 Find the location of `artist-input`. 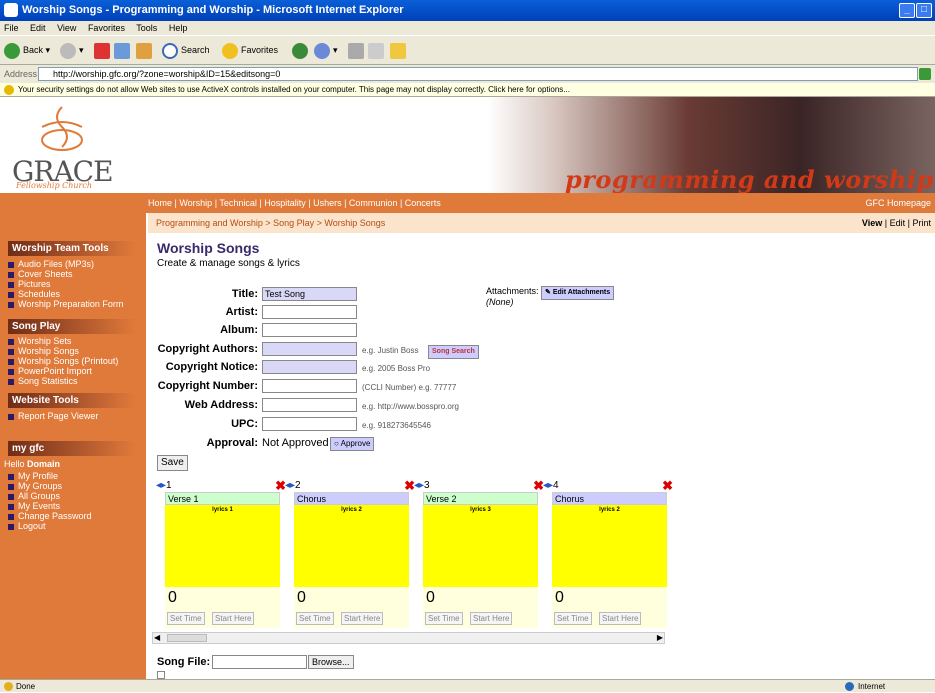

artist-input is located at coordinates (309, 312).